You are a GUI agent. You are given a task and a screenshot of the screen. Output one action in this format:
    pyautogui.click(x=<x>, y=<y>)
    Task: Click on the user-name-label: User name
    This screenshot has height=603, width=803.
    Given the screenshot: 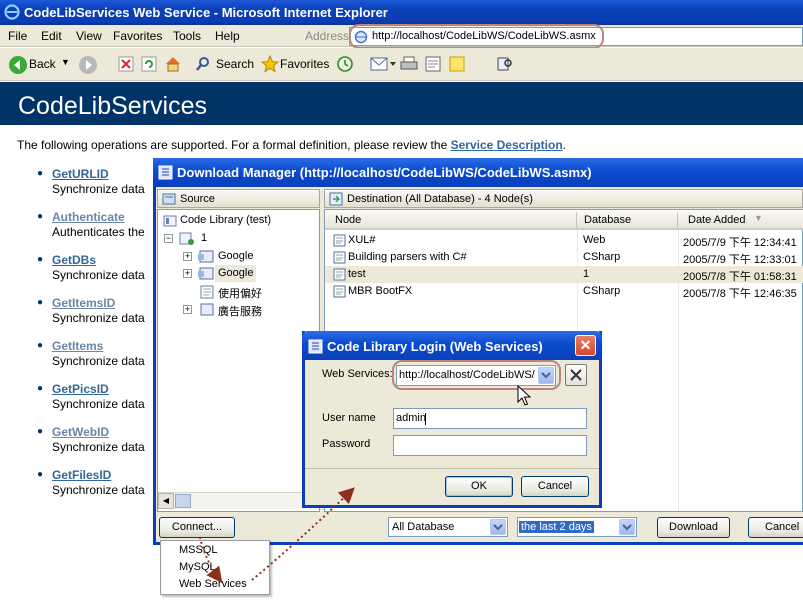 What is the action you would take?
    pyautogui.click(x=349, y=418)
    